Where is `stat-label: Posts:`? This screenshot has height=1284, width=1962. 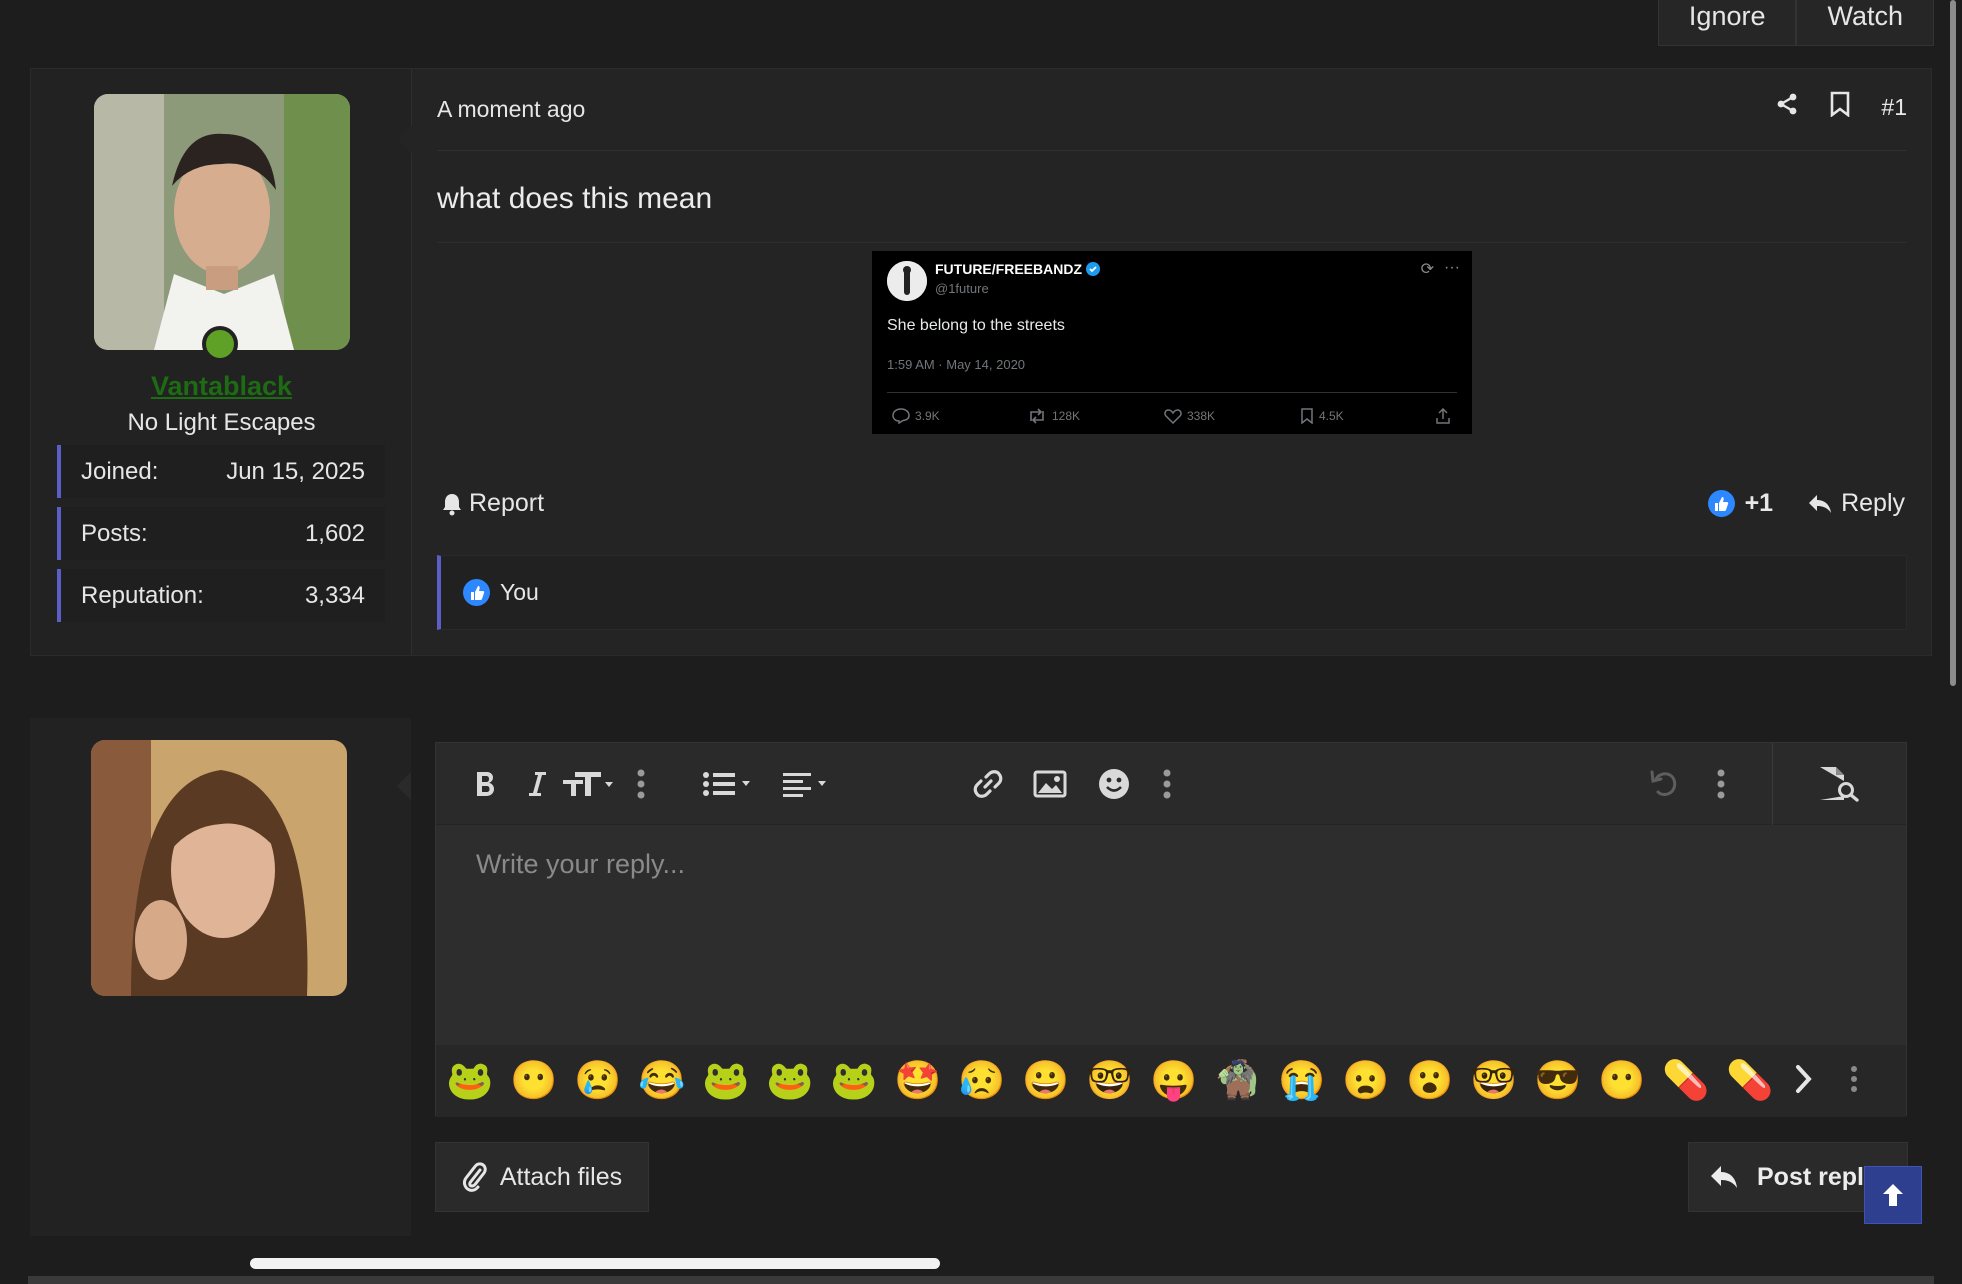
stat-label: Posts: is located at coordinates (114, 533).